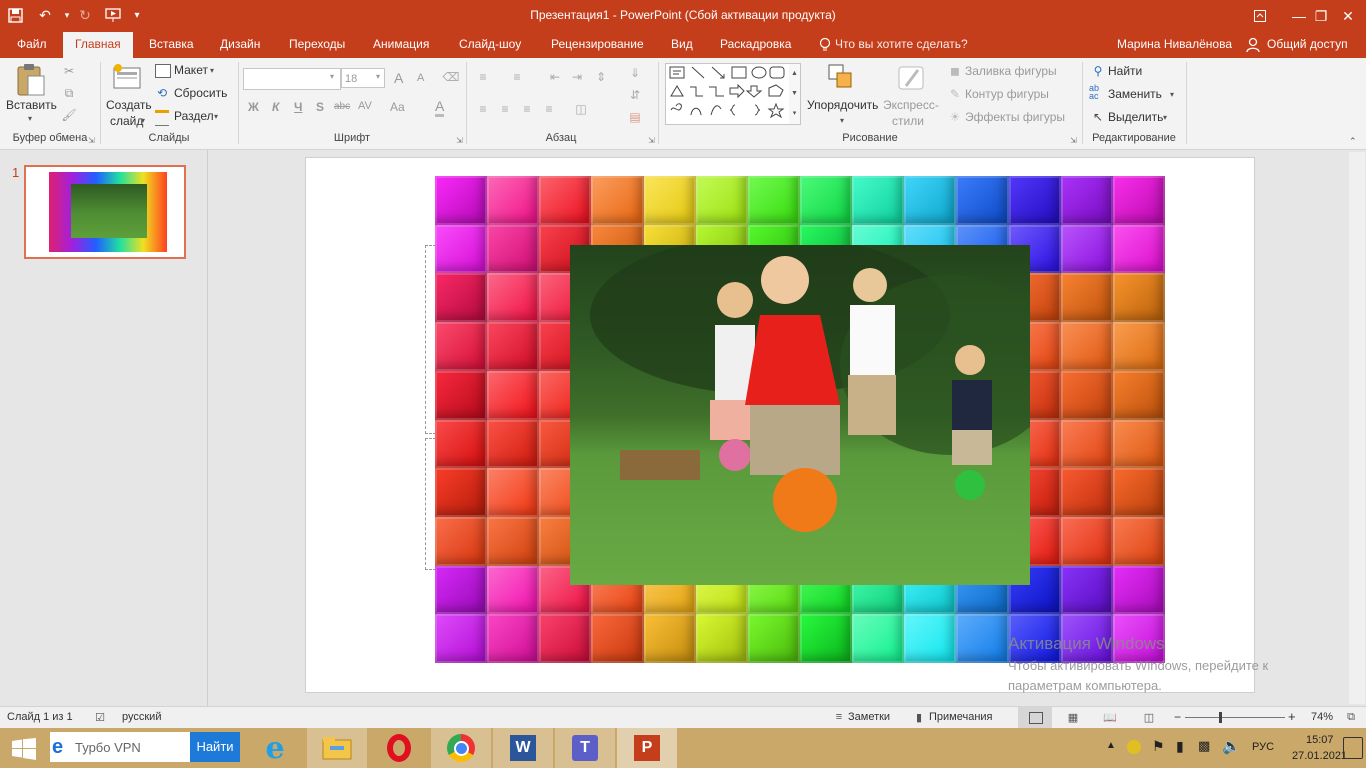  I want to click on shadow-button: S, so click(320, 107).